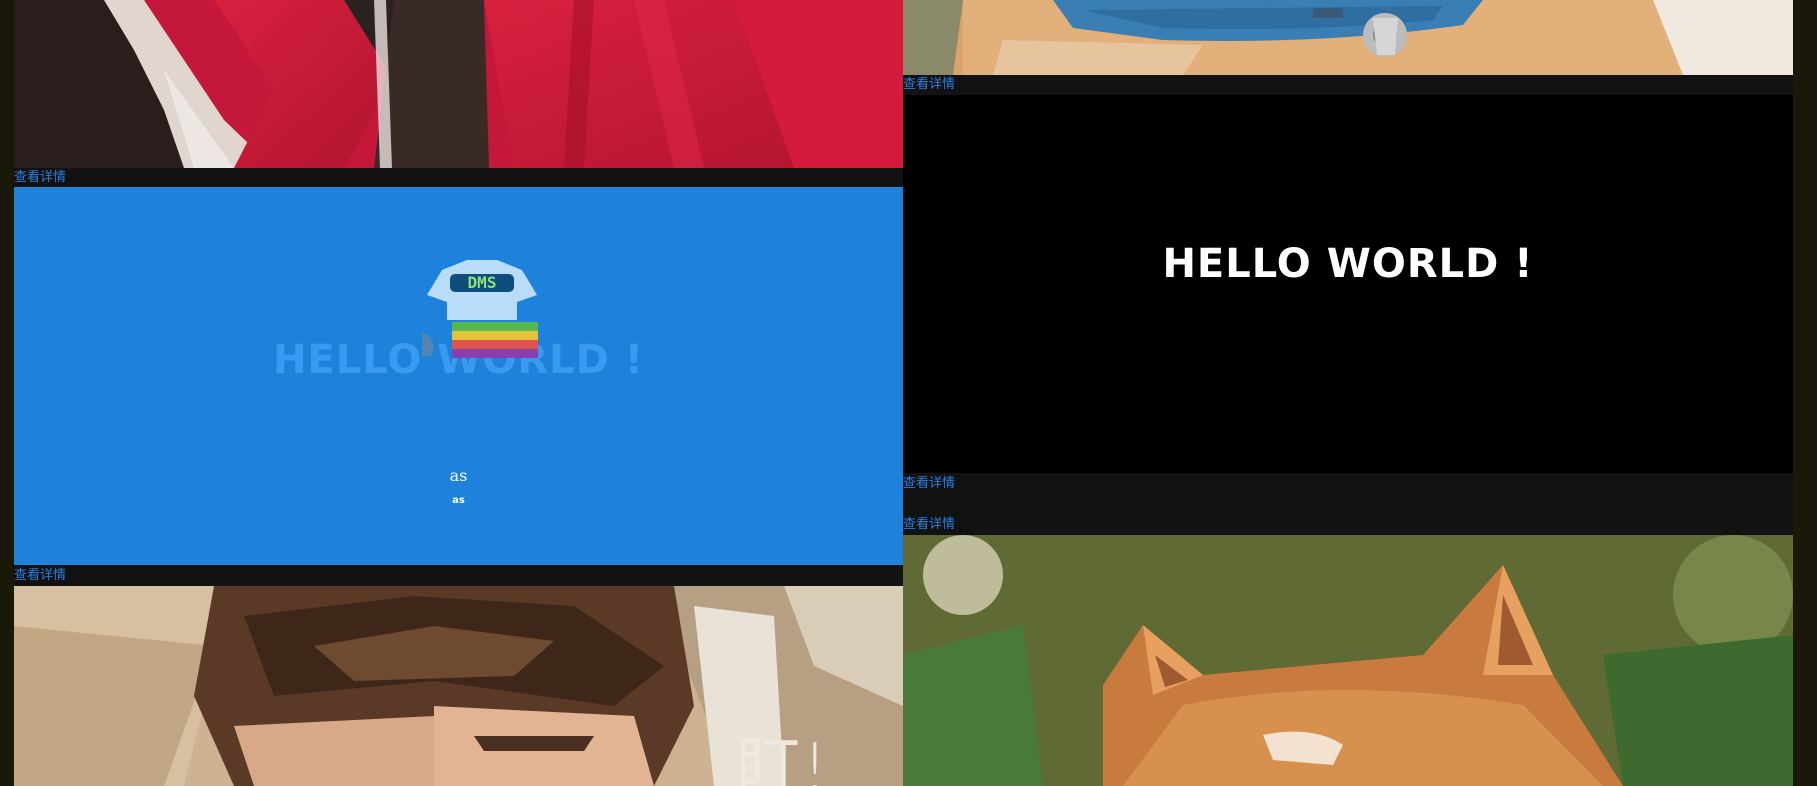 The height and width of the screenshot is (786, 1817). What do you see at coordinates (458, 475) in the screenshot?
I see `card-title: as` at bounding box center [458, 475].